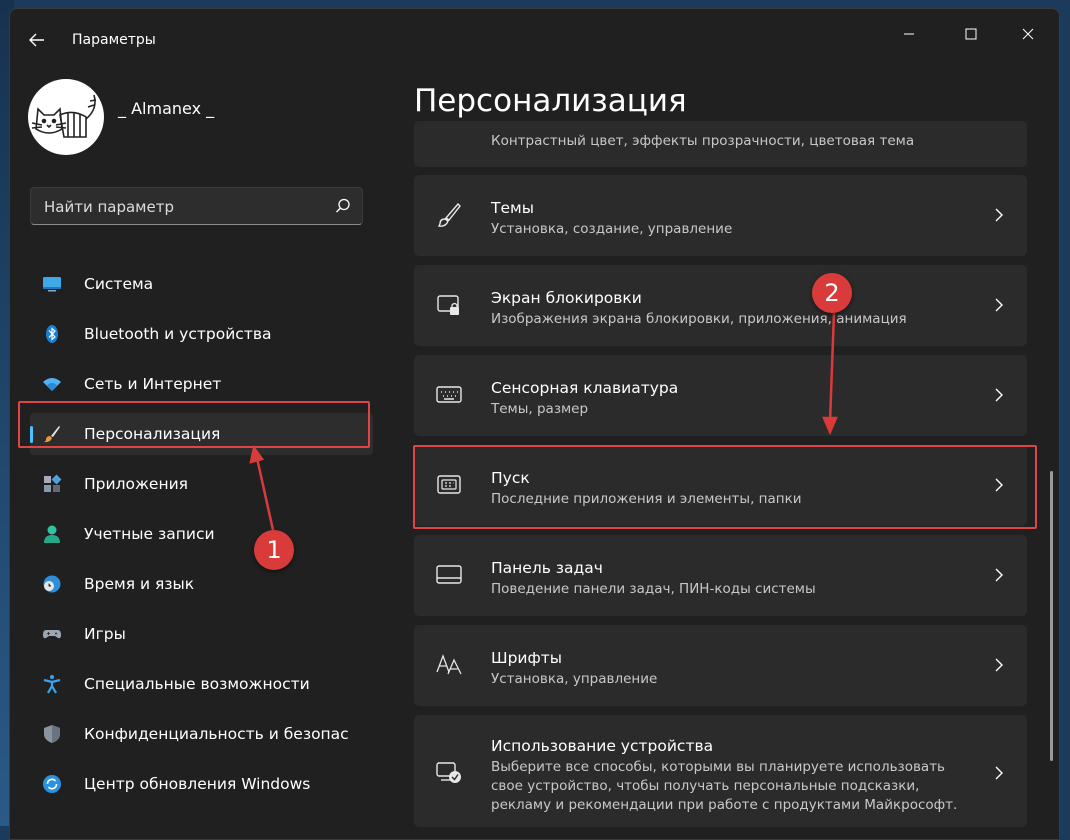 Image resolution: width=1070 pixels, height=840 pixels. What do you see at coordinates (540, 409) in the screenshot?
I see `card-subtitle: Темы, размер` at bounding box center [540, 409].